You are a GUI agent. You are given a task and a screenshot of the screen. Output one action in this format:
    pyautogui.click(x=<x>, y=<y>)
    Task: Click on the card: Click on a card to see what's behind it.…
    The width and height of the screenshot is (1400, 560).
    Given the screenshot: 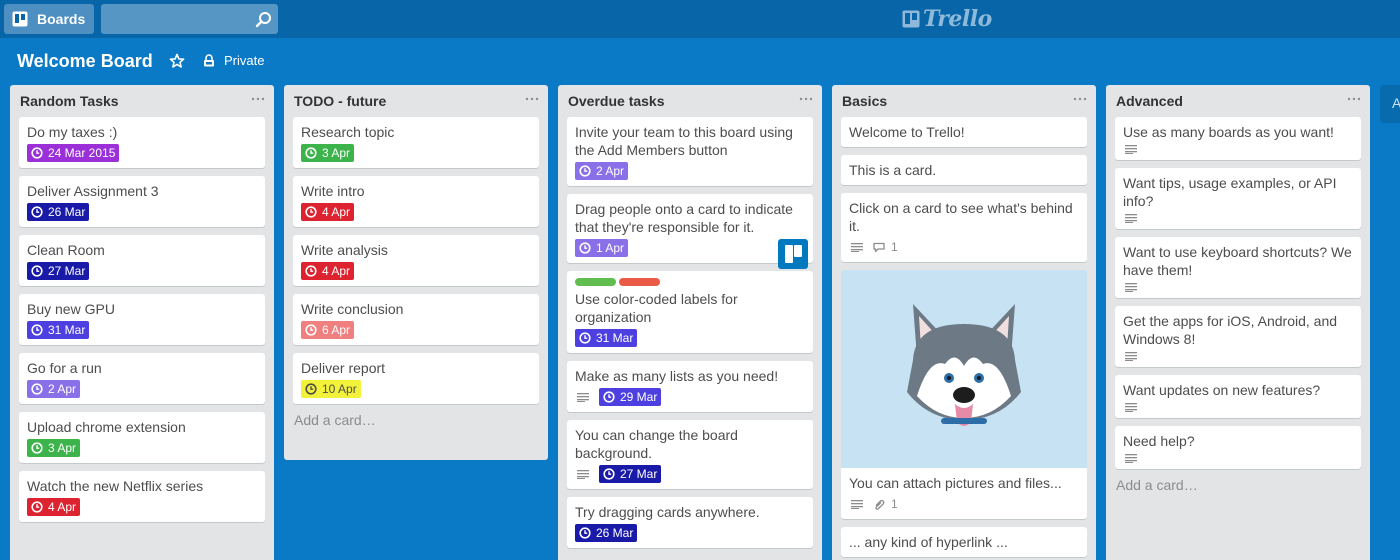 What is the action you would take?
    pyautogui.click(x=964, y=227)
    